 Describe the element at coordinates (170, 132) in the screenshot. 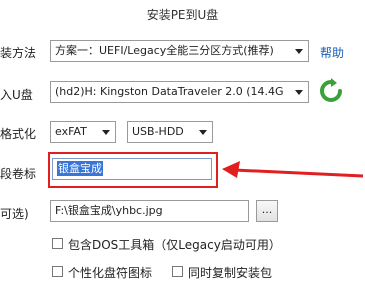

I see `boot-mode-select: USB-HDD` at that location.